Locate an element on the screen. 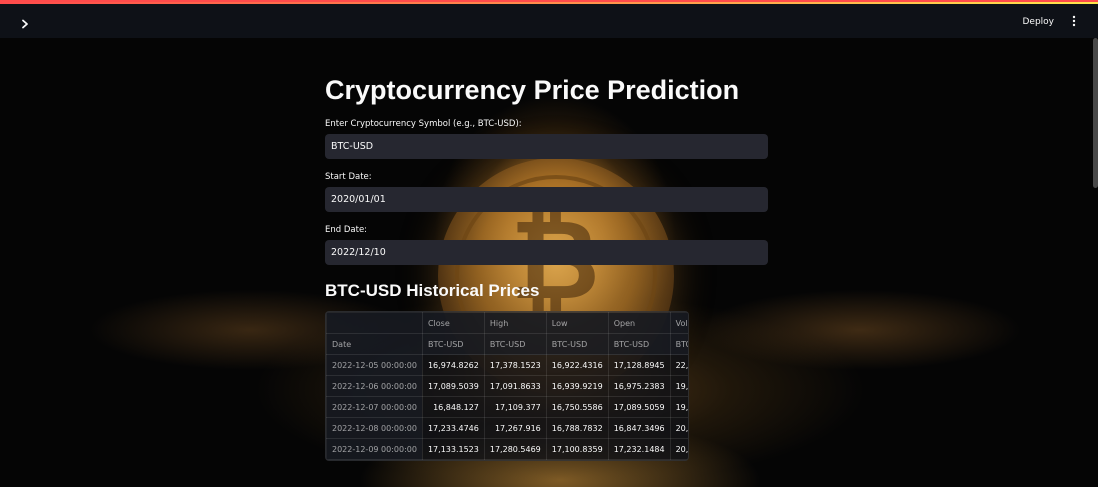  volume-cell: 22,209,086,834 is located at coordinates (678, 365).